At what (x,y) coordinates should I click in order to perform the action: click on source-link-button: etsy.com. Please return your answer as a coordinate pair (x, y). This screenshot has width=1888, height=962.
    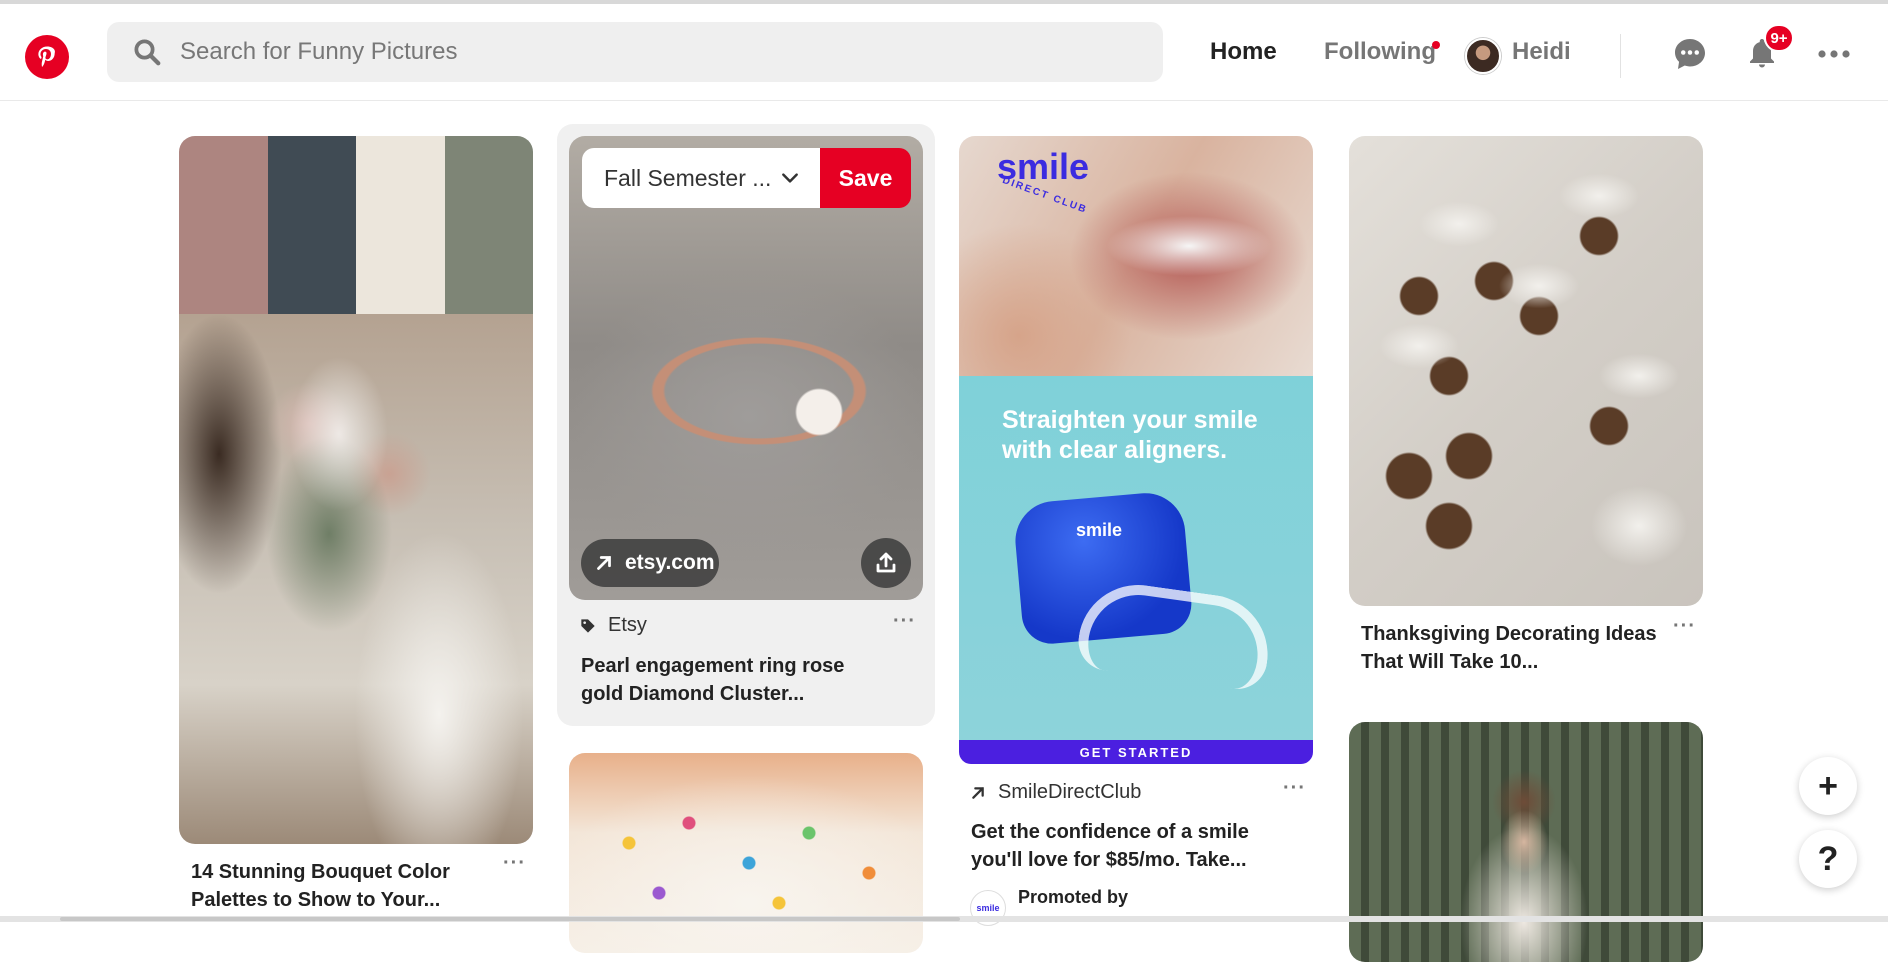
    Looking at the image, I should click on (650, 563).